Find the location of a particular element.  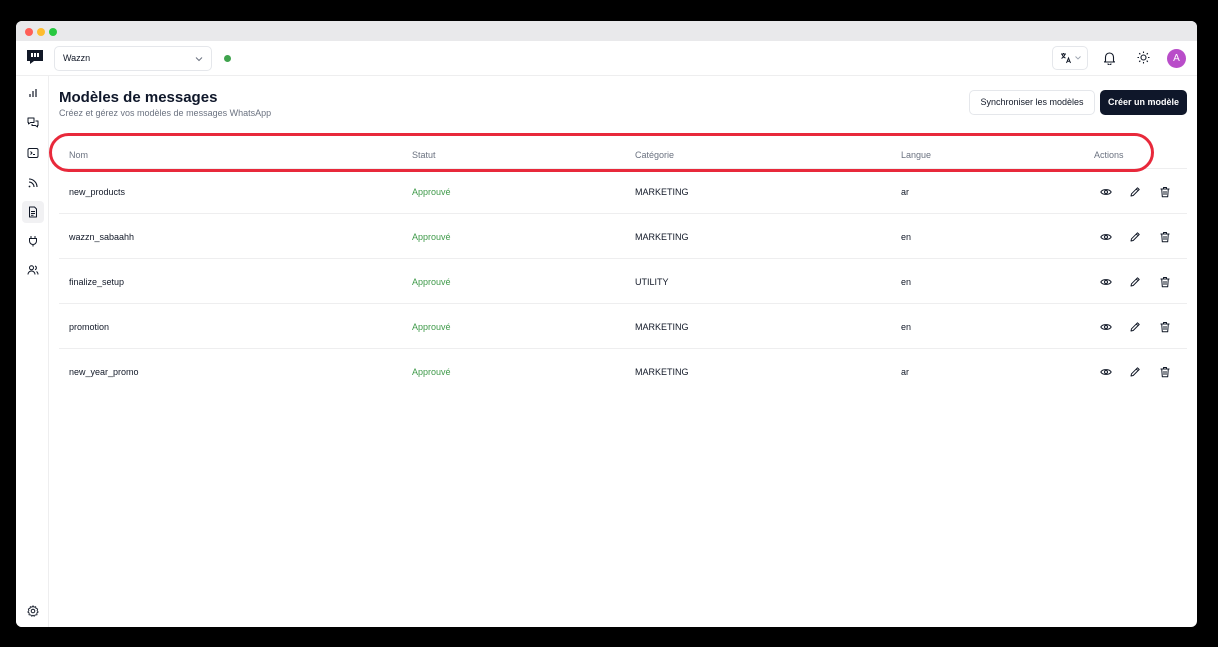

chat-icon is located at coordinates (33, 122).